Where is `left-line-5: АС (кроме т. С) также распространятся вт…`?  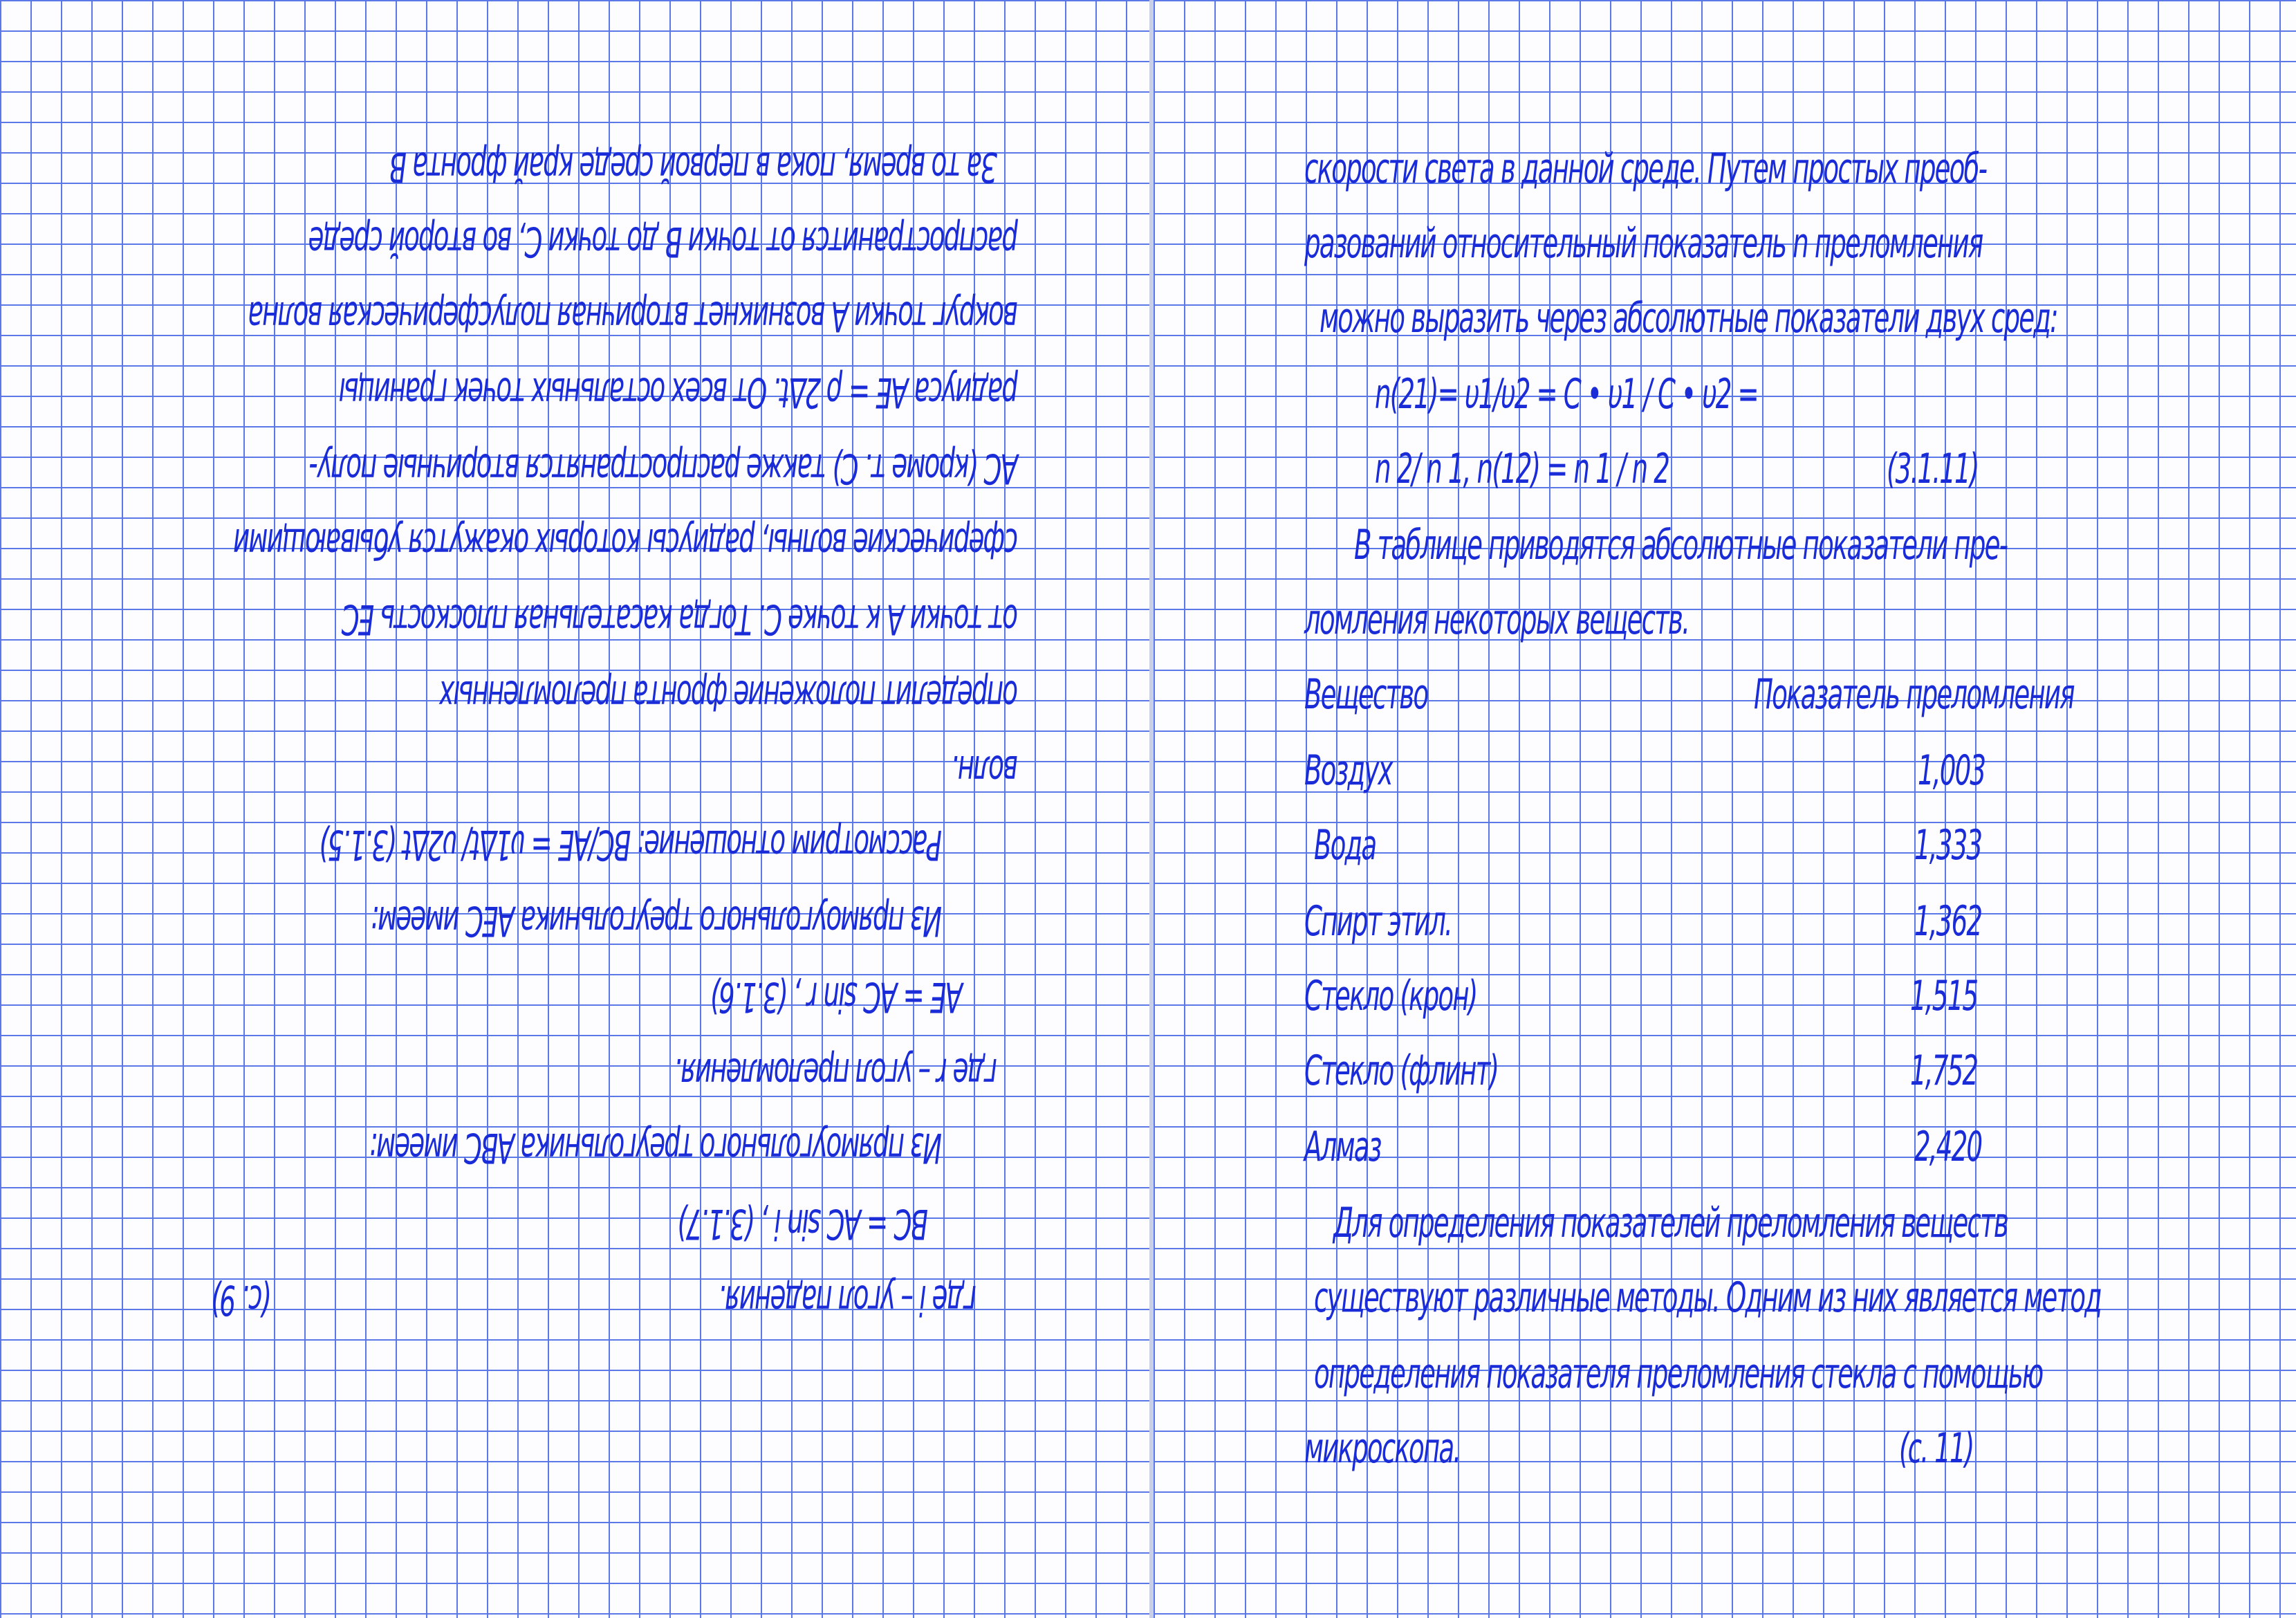
left-line-5: АС (кроме т. С) также распространятся вт… is located at coordinates (664, 468).